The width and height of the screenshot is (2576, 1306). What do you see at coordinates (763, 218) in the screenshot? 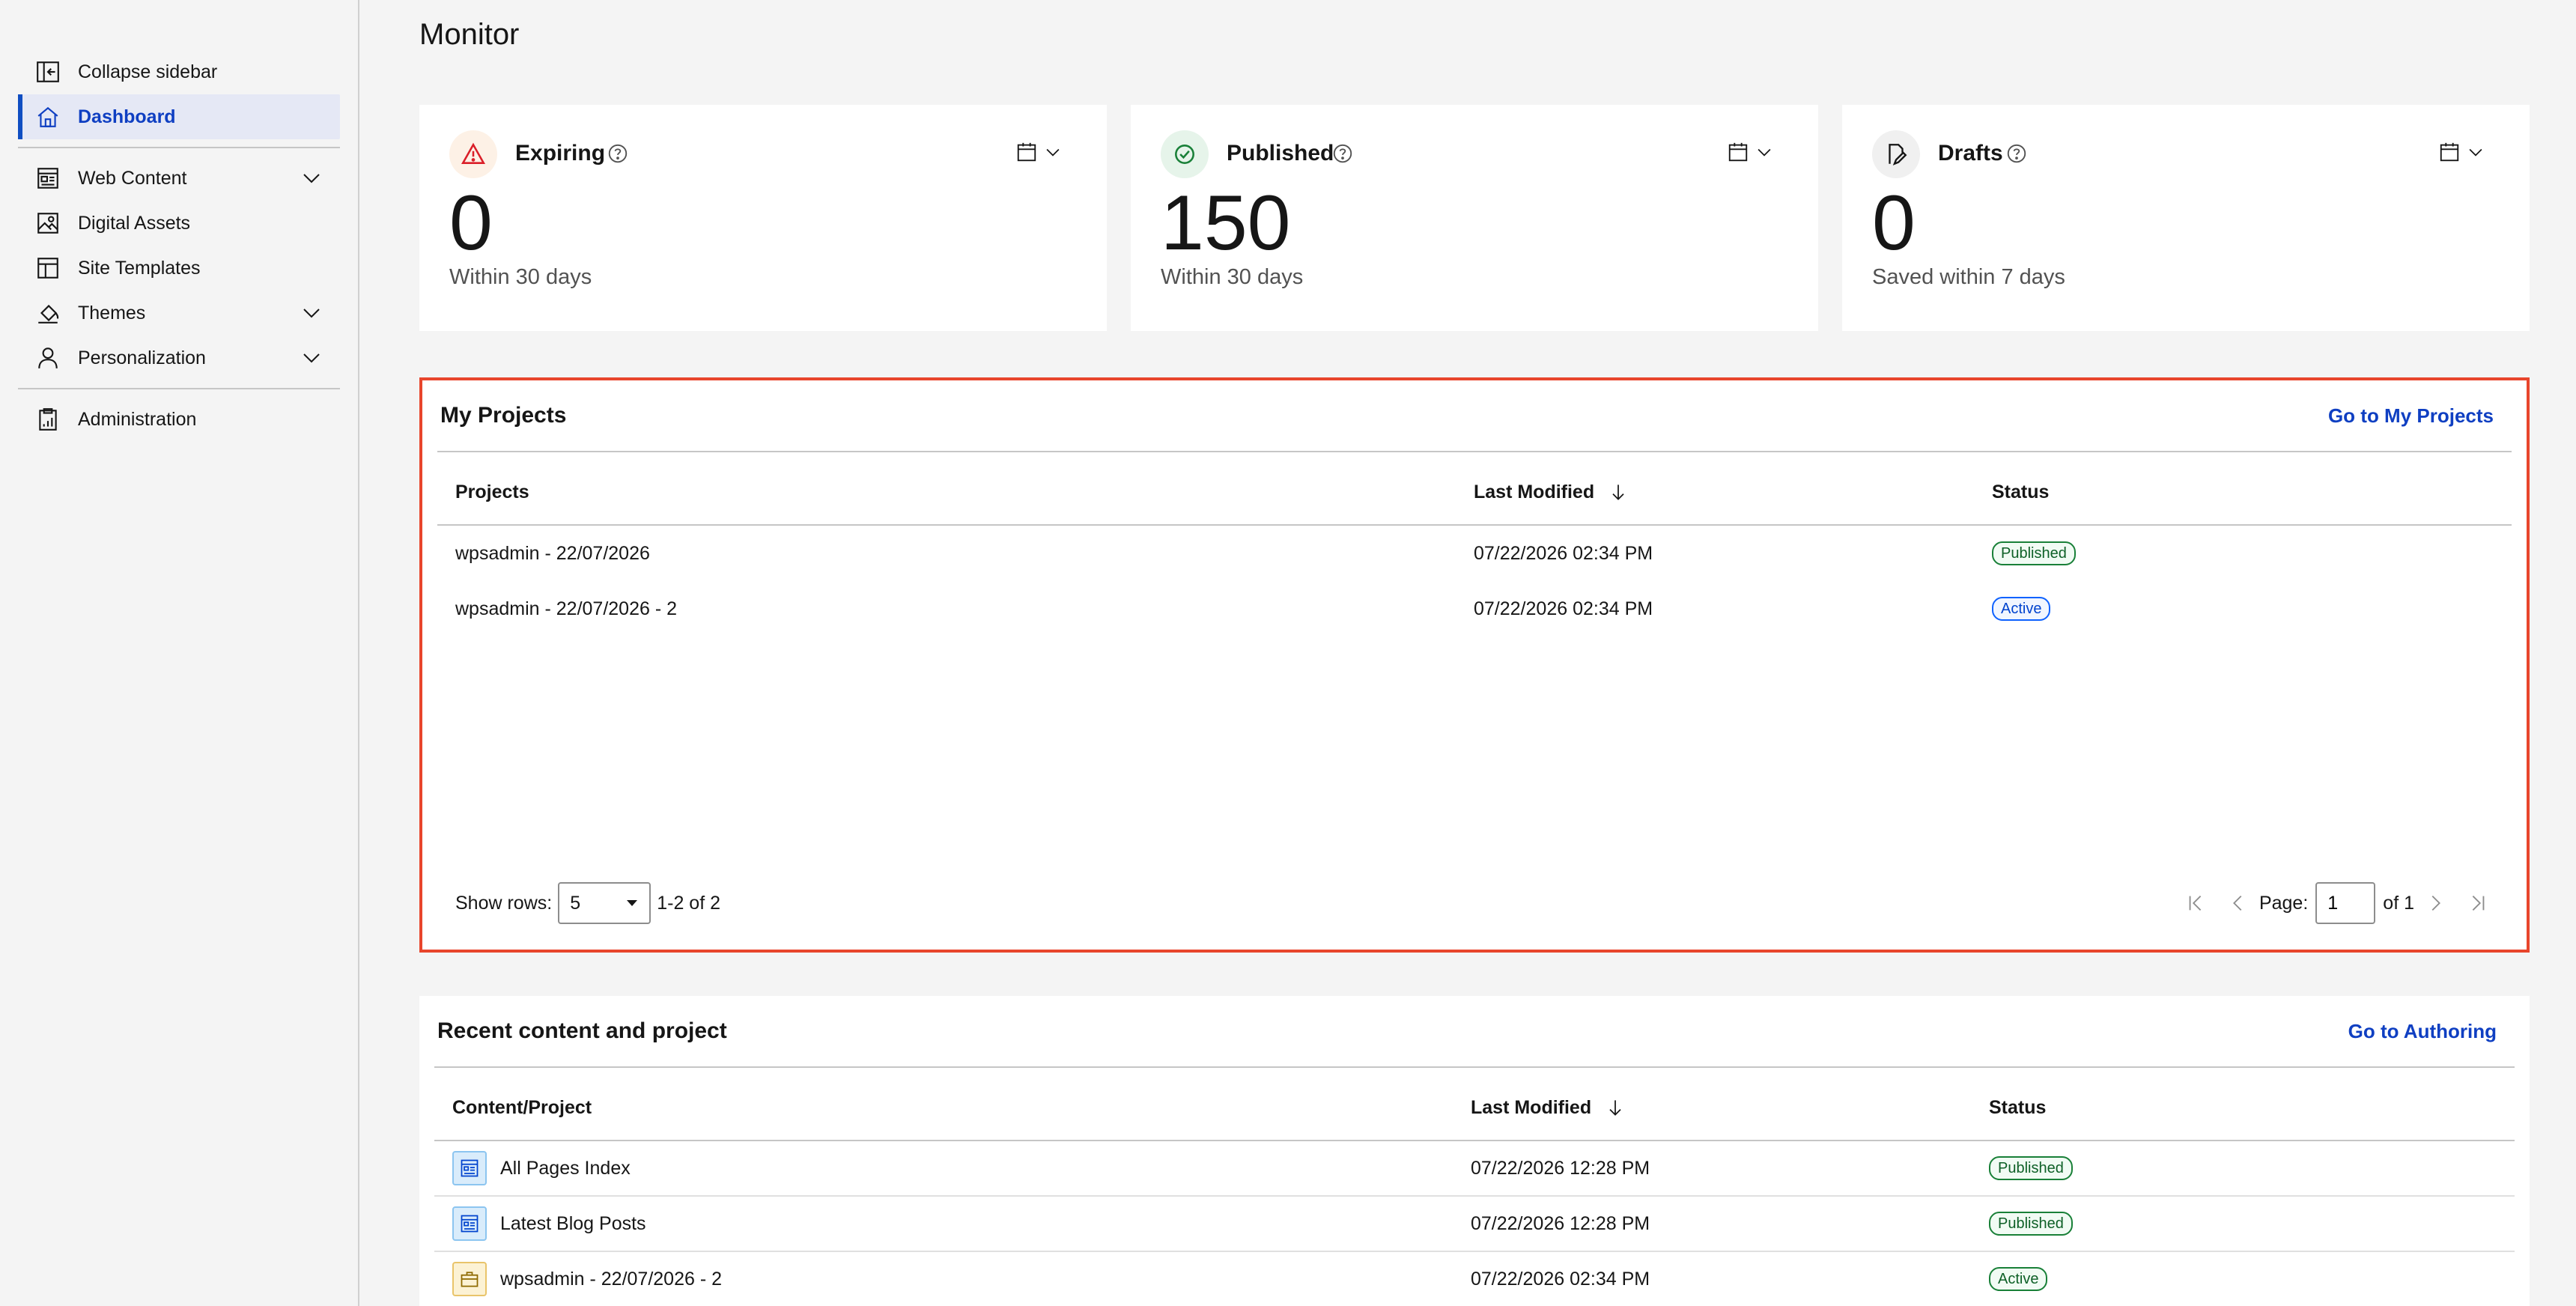
I see `expiring-card: Expiring 0 Within 30 days` at bounding box center [763, 218].